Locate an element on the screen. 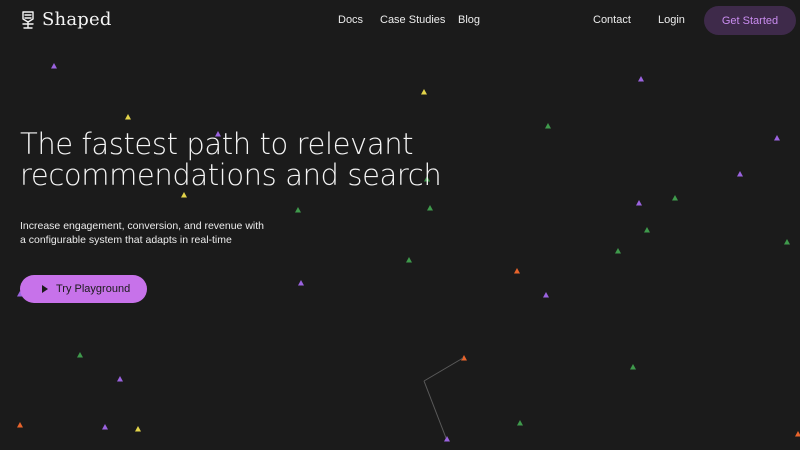 The width and height of the screenshot is (800, 450). nav-link-login: Login is located at coordinates (671, 20).